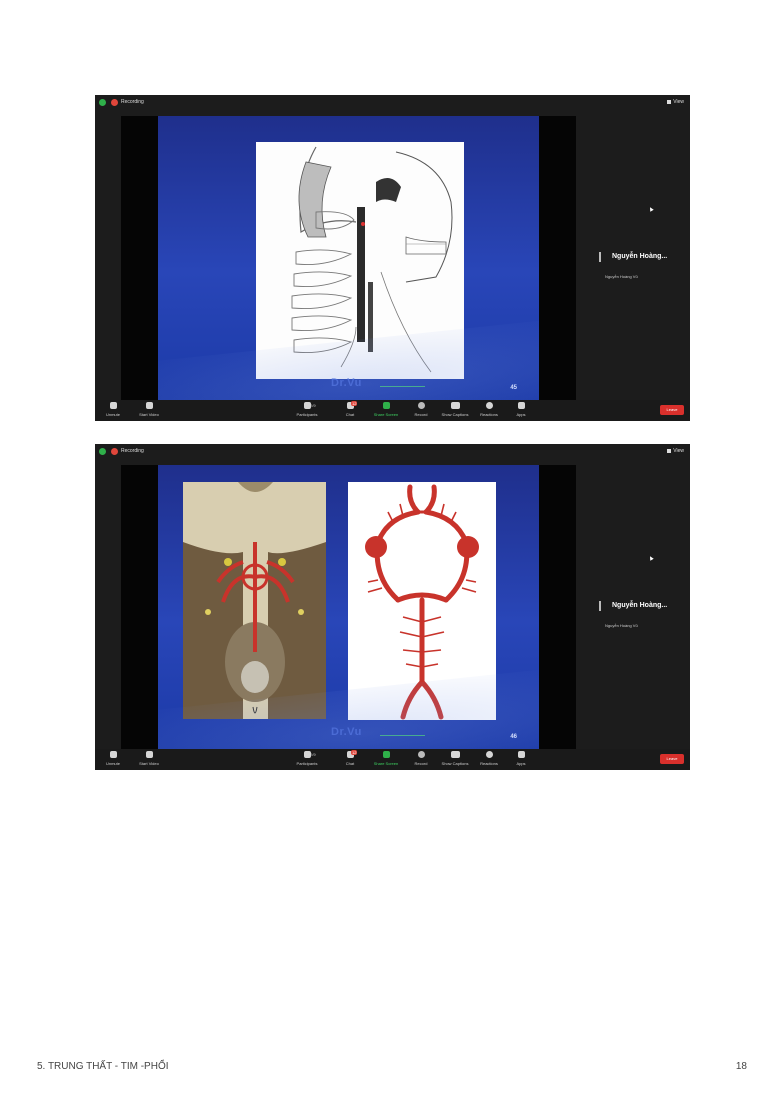  I want to click on circle-of-willis-drawing, so click(422, 602).